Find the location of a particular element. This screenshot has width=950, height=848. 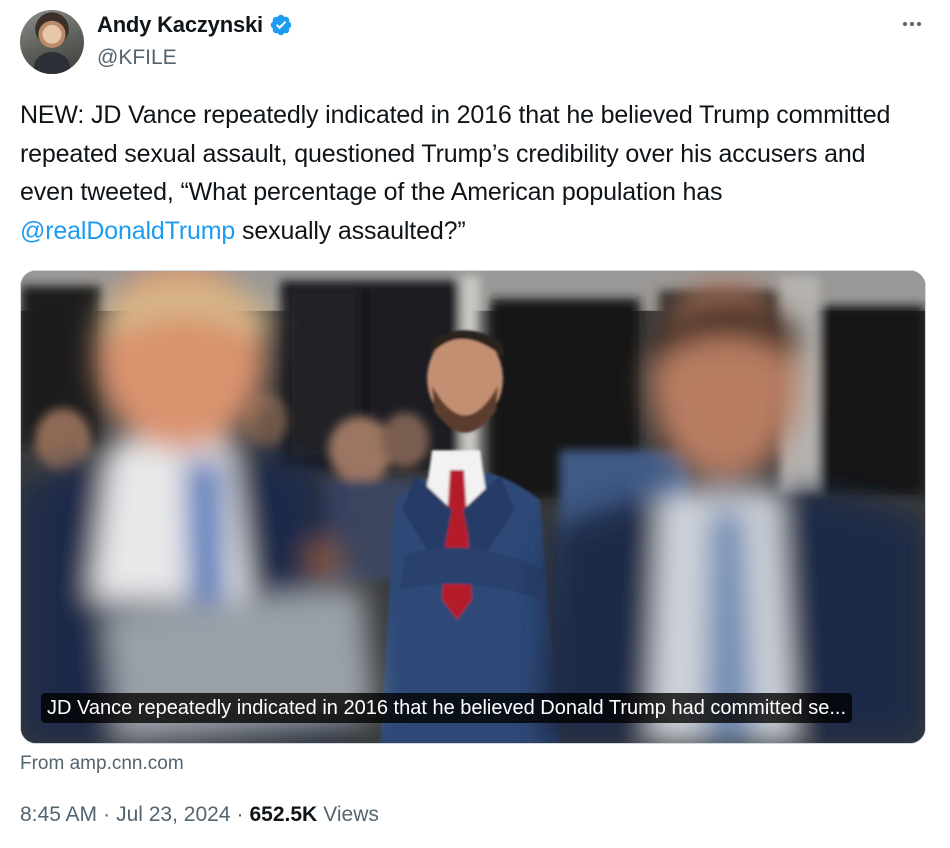

tweet-meta: 8:45 AM · Jul 23, 2024 · 652.5K Views is located at coordinates (199, 815).